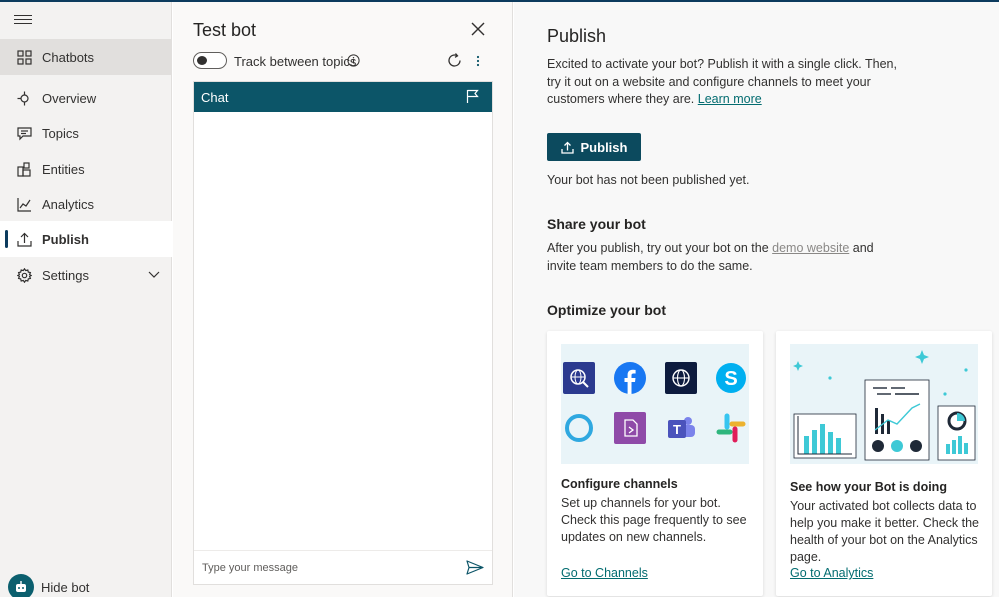 This screenshot has width=999, height=597. Describe the element at coordinates (650, 265) in the screenshot. I see `share-line: invite team members to do the same.` at that location.